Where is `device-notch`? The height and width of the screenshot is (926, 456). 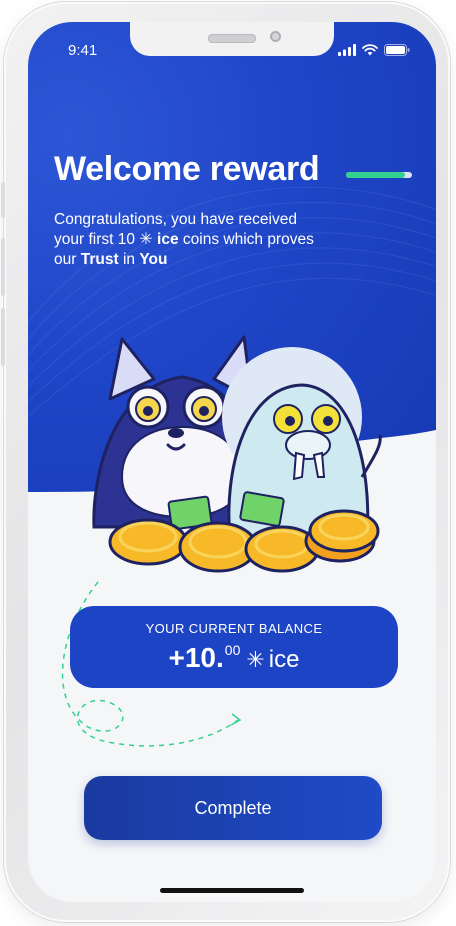
device-notch is located at coordinates (232, 39).